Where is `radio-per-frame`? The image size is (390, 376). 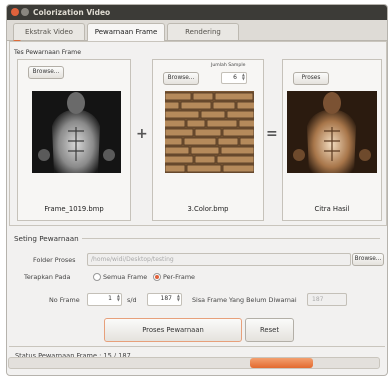
radio-per-frame is located at coordinates (157, 277).